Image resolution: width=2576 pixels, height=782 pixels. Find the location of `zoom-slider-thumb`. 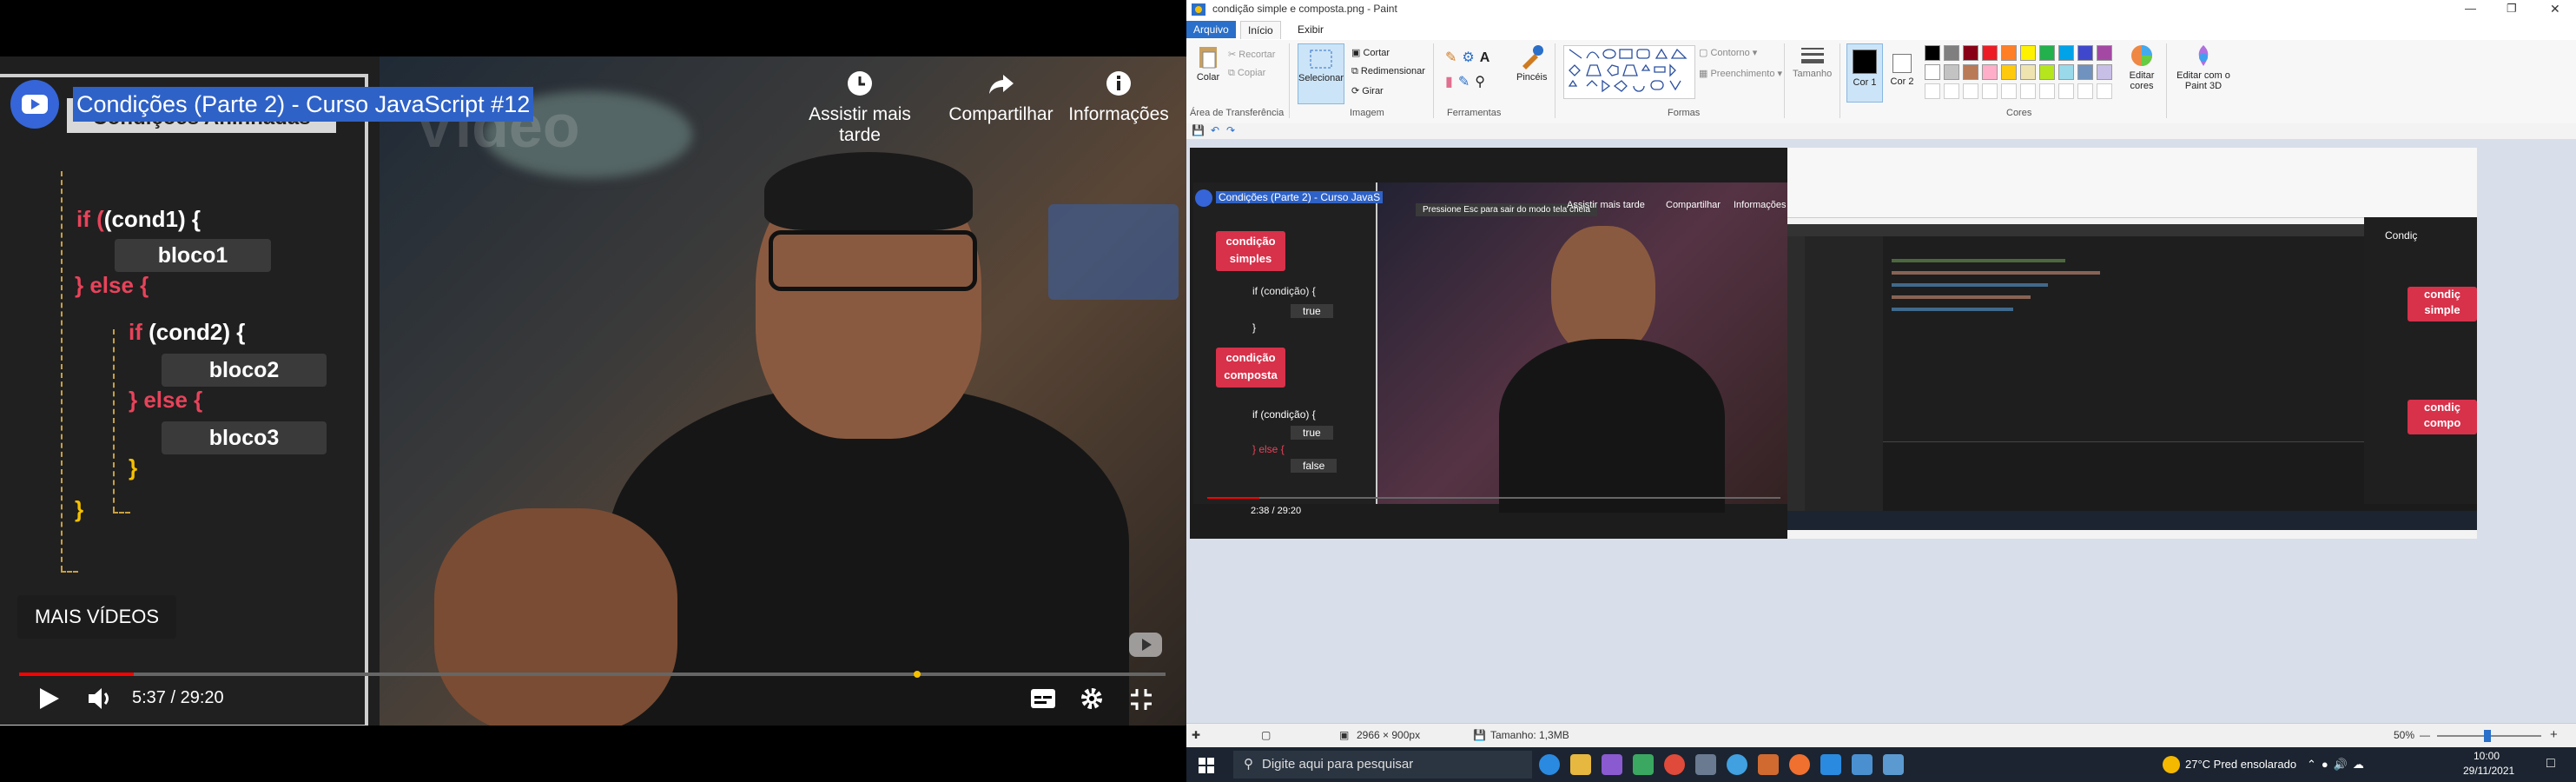

zoom-slider-thumb is located at coordinates (2487, 736).